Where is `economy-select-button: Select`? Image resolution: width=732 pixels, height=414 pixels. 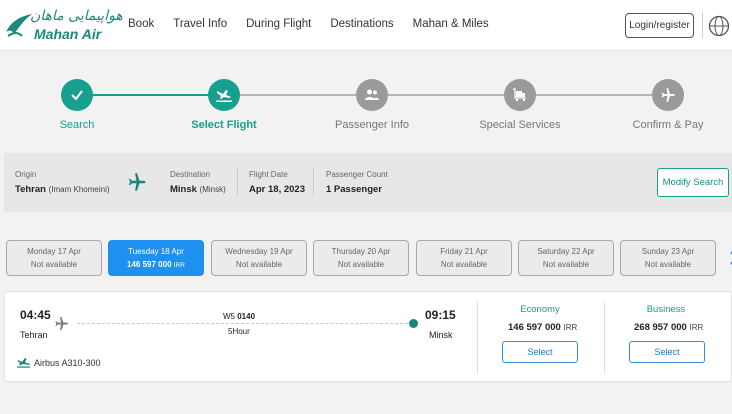
economy-select-button: Select is located at coordinates (540, 352).